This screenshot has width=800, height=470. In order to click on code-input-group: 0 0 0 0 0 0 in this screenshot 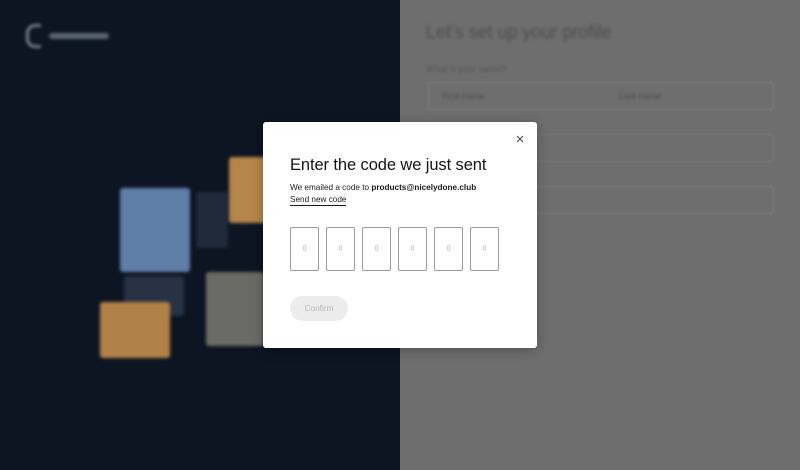, I will do `click(394, 249)`.